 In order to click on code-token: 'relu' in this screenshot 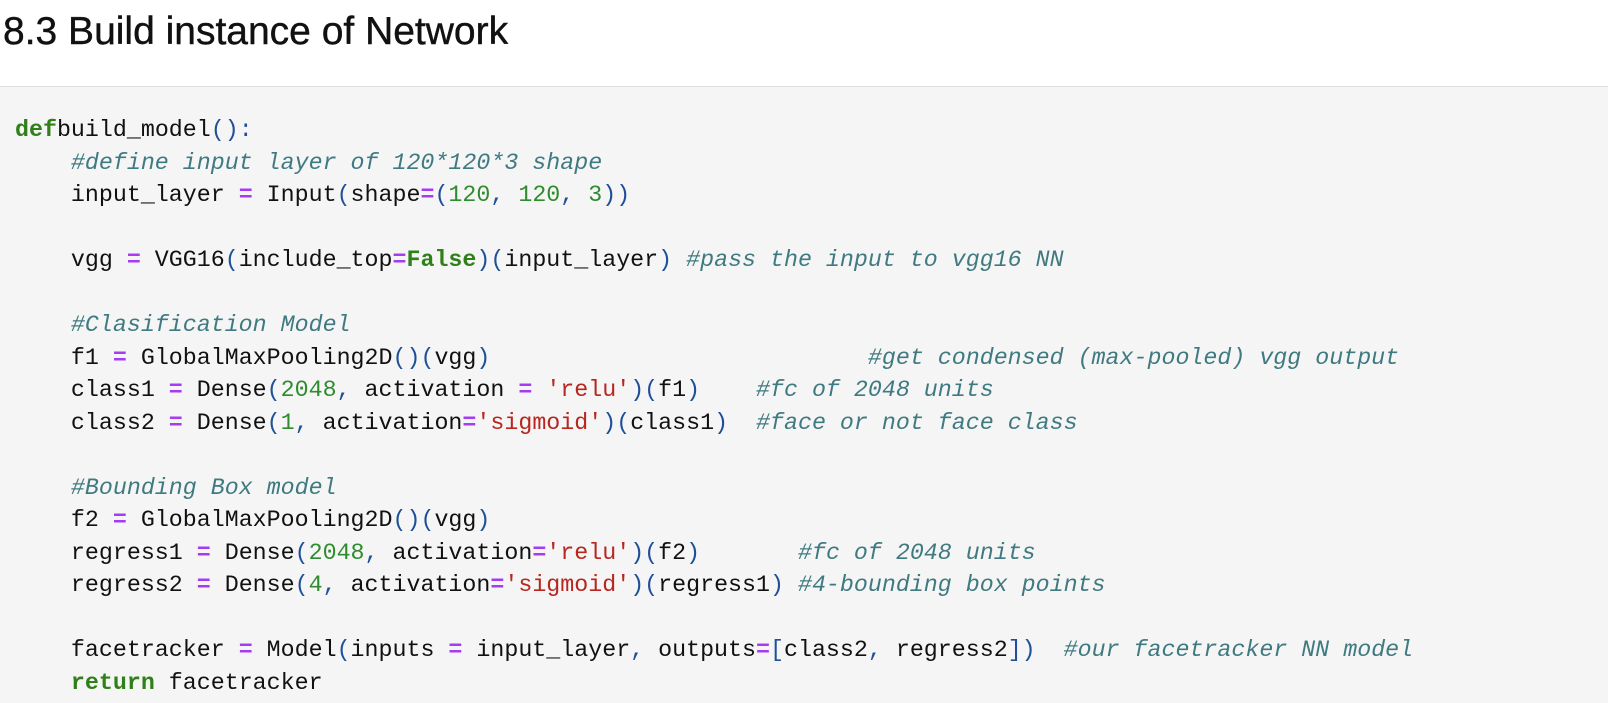, I will do `click(588, 552)`.